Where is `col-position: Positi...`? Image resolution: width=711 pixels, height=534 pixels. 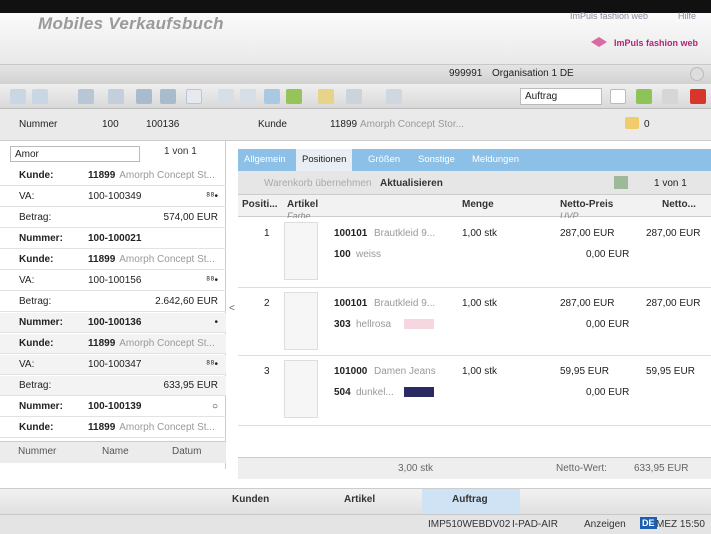
col-position: Positi... is located at coordinates (260, 204).